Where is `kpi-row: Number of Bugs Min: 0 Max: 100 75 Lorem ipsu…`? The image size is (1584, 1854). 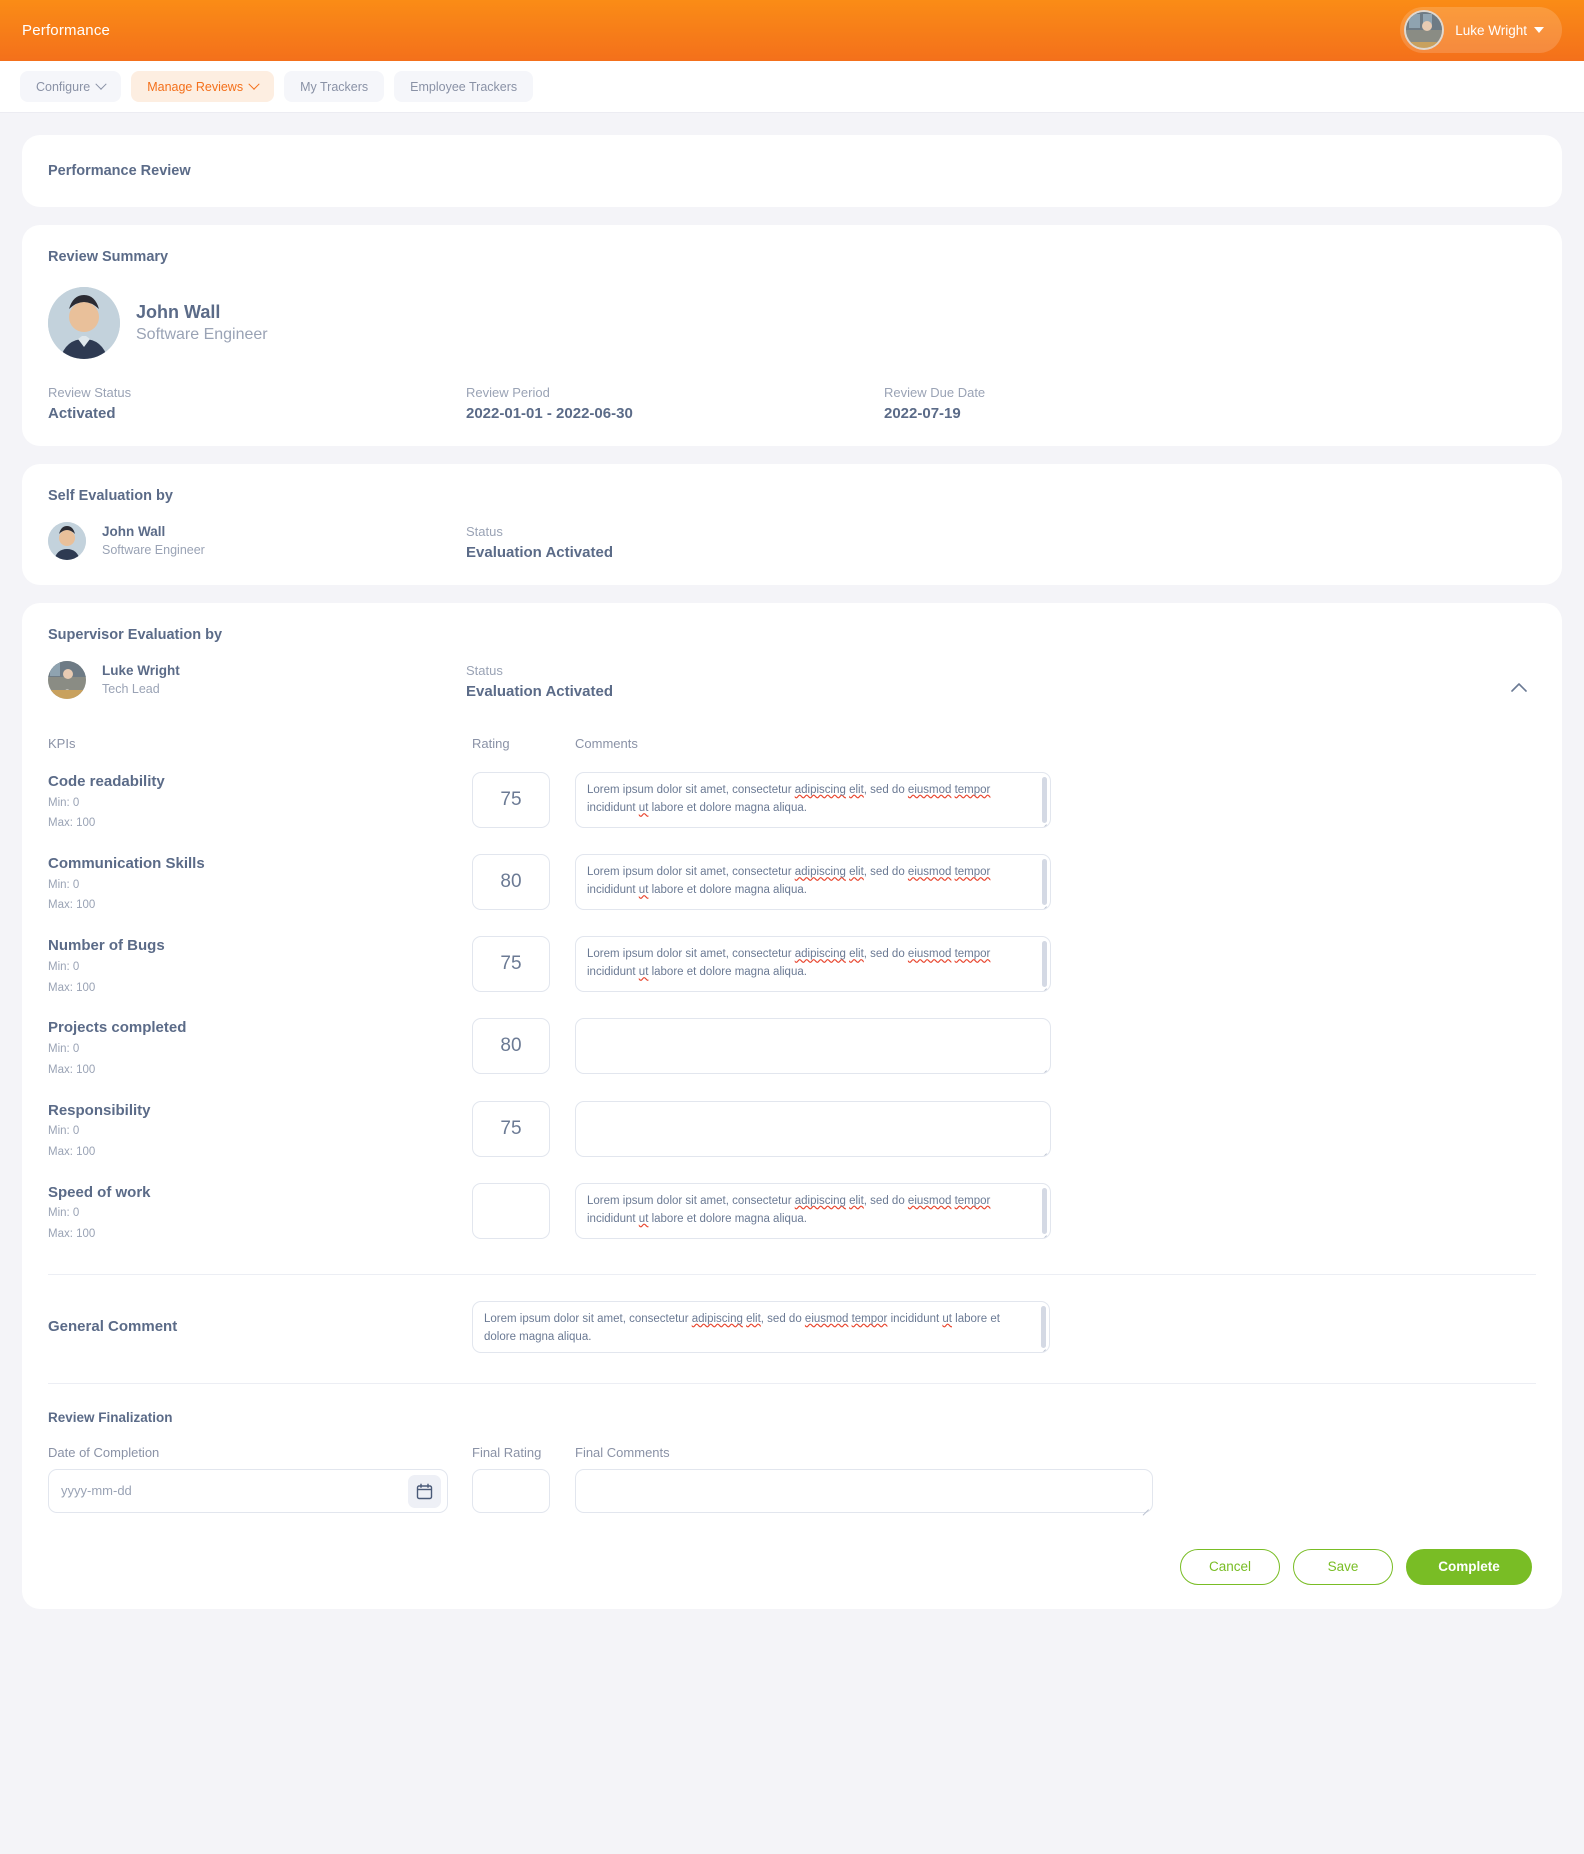
kpi-row: Number of Bugs Min: 0 Max: 100 75 Lorem ipsu… is located at coordinates (792, 966).